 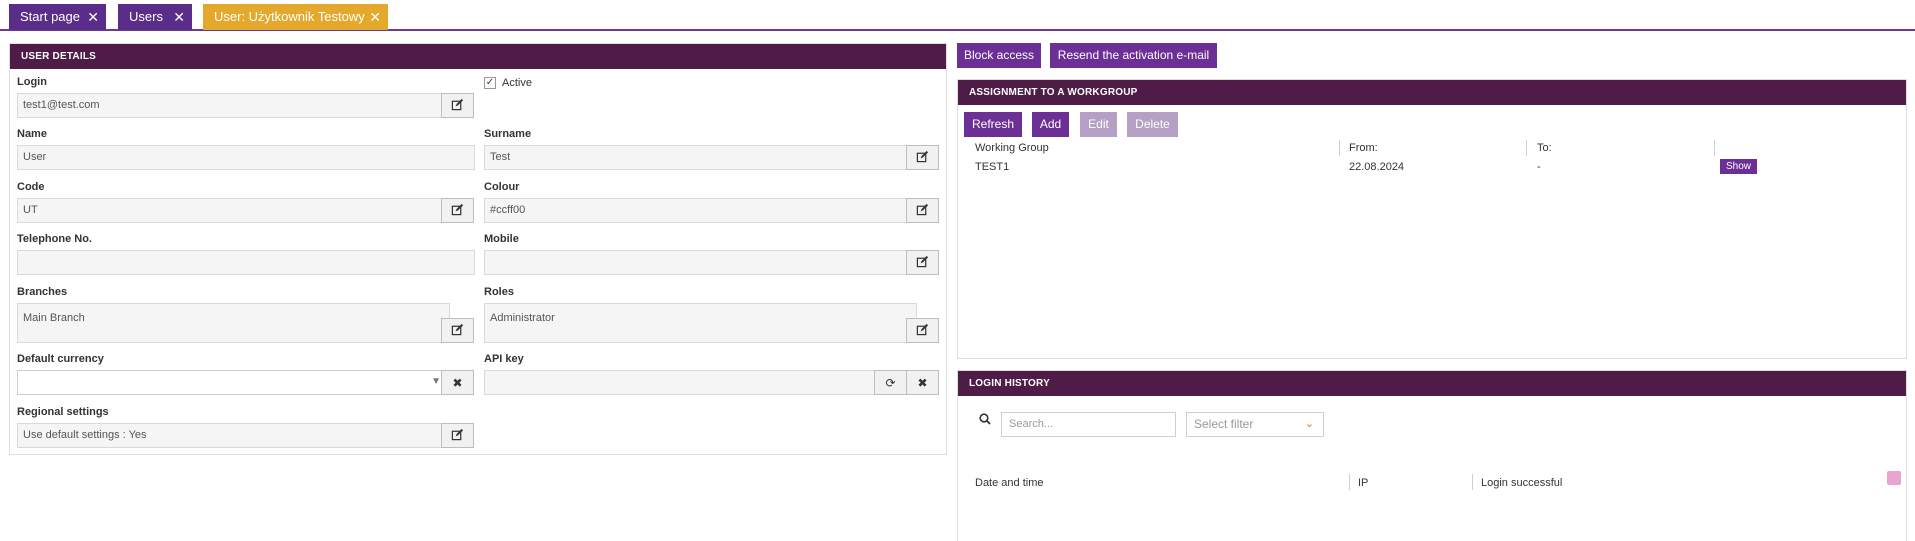 What do you see at coordinates (32, 82) in the screenshot?
I see `login-label: Login` at bounding box center [32, 82].